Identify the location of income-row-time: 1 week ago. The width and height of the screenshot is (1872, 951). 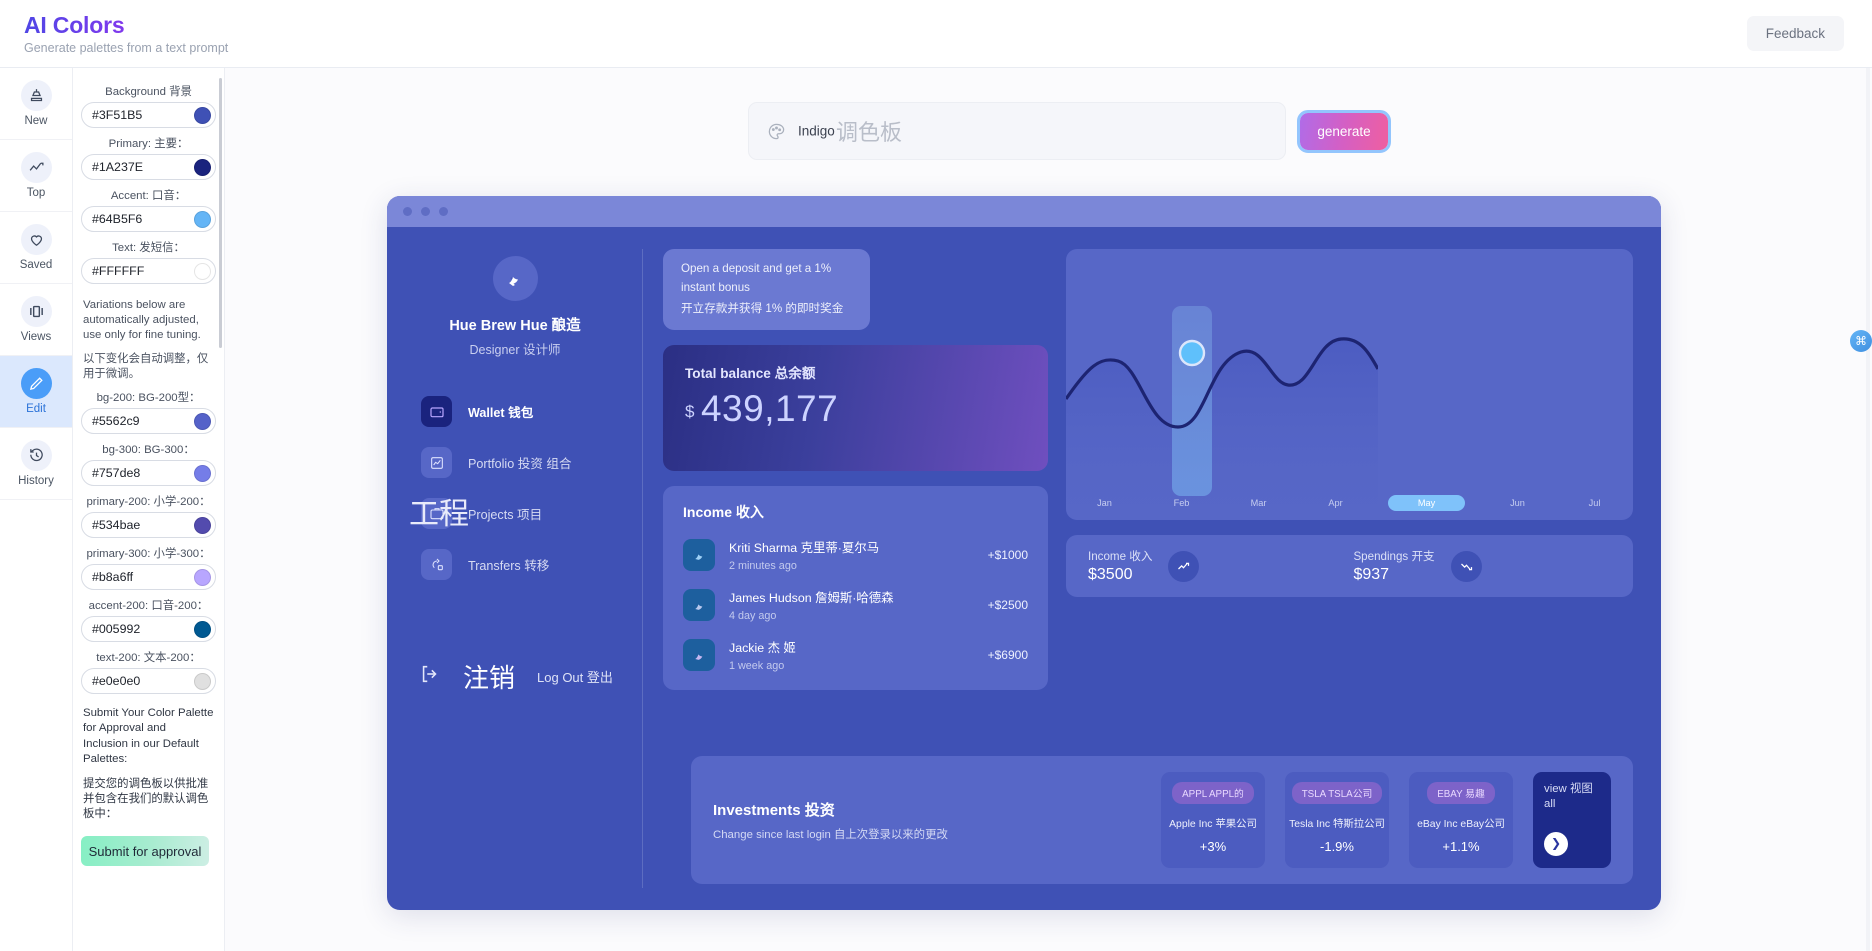
(757, 666).